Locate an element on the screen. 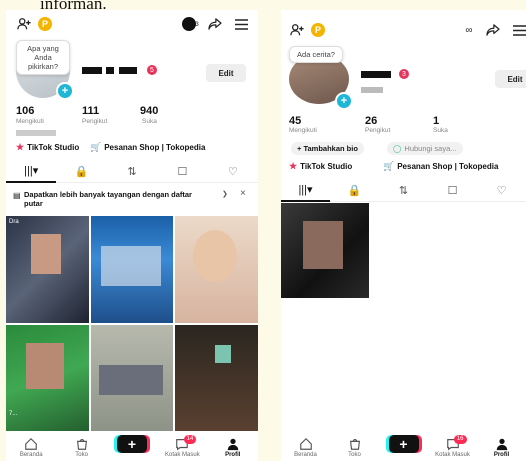  likes-count: 940 is located at coordinates (149, 111).